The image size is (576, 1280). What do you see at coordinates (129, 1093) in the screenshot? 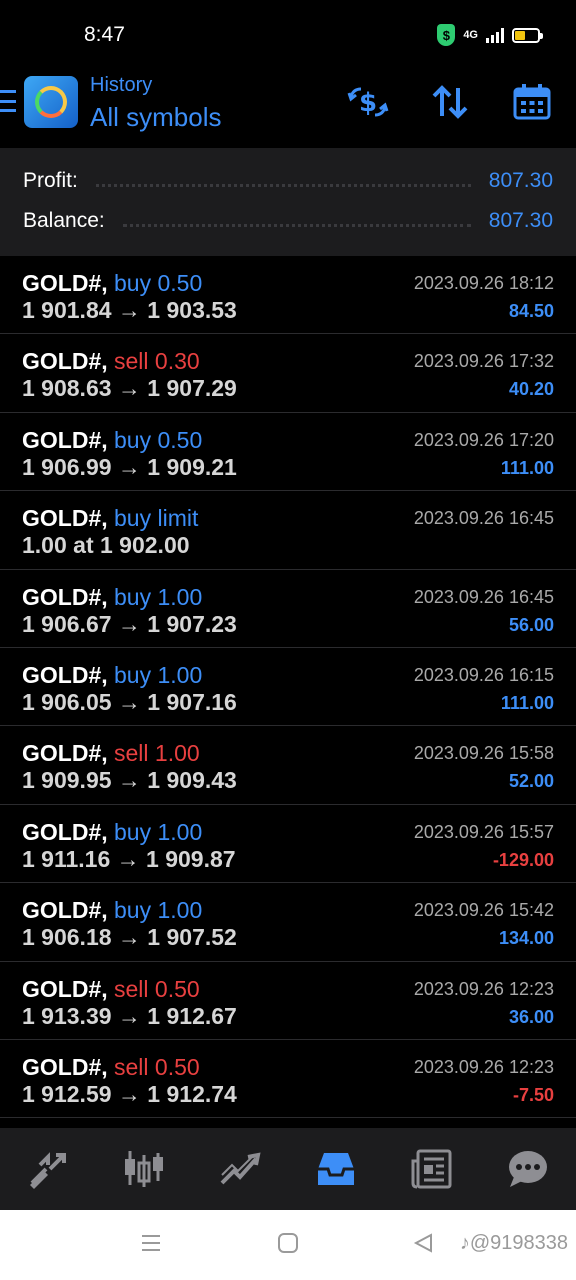
I see `deal-prices: 1 912.59 → 1 912.74` at bounding box center [129, 1093].